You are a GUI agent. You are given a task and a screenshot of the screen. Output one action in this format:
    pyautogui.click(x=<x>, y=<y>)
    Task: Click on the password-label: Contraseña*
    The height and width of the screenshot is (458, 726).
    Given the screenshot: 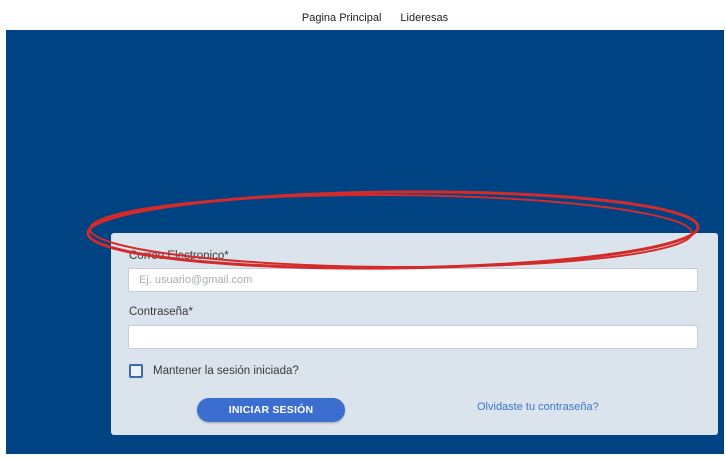 What is the action you would take?
    pyautogui.click(x=161, y=312)
    